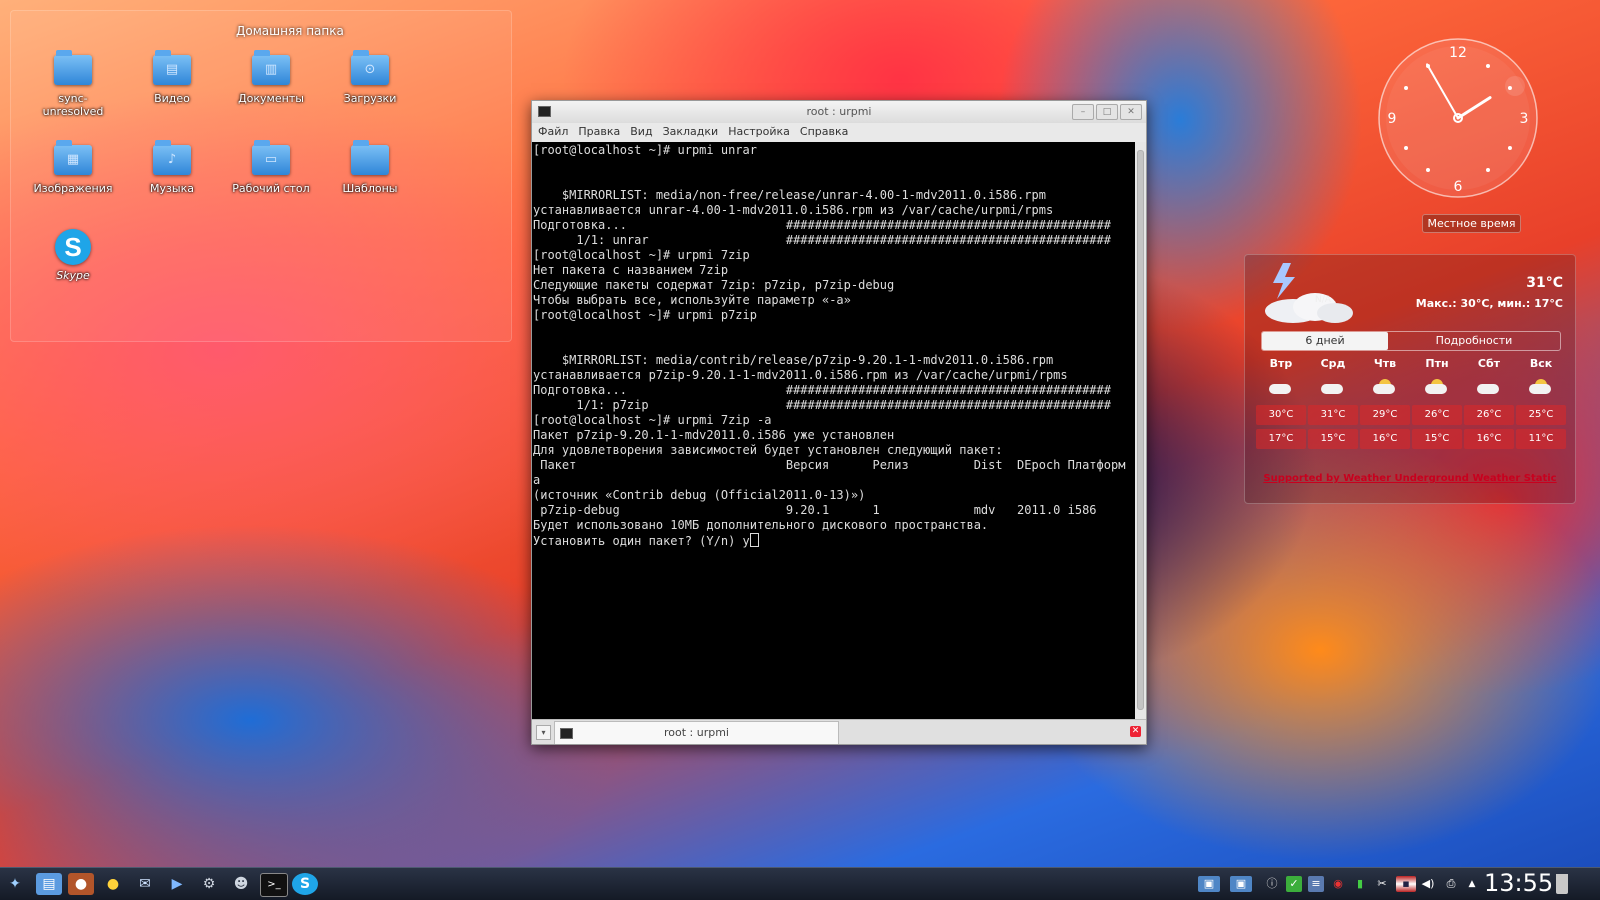 The height and width of the screenshot is (900, 1600). I want to click on forecast-high: 30°C, so click(1281, 415).